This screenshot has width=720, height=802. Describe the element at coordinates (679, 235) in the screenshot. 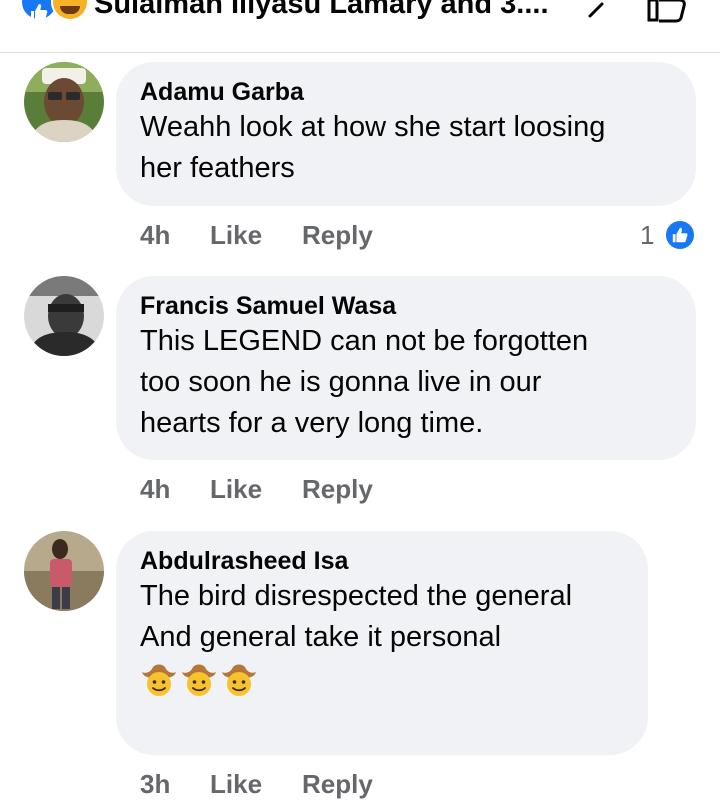

I see `like-reaction-icon` at that location.